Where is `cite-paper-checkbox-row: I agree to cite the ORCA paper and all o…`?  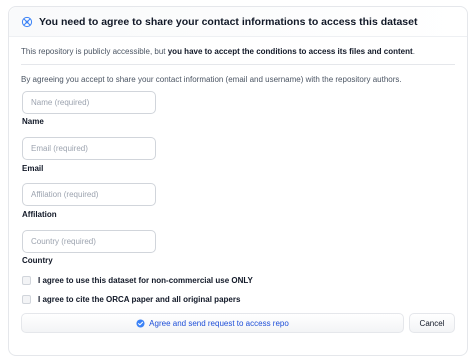
cite-paper-checkbox-row: I agree to cite the ORCA paper and all o… is located at coordinates (131, 299).